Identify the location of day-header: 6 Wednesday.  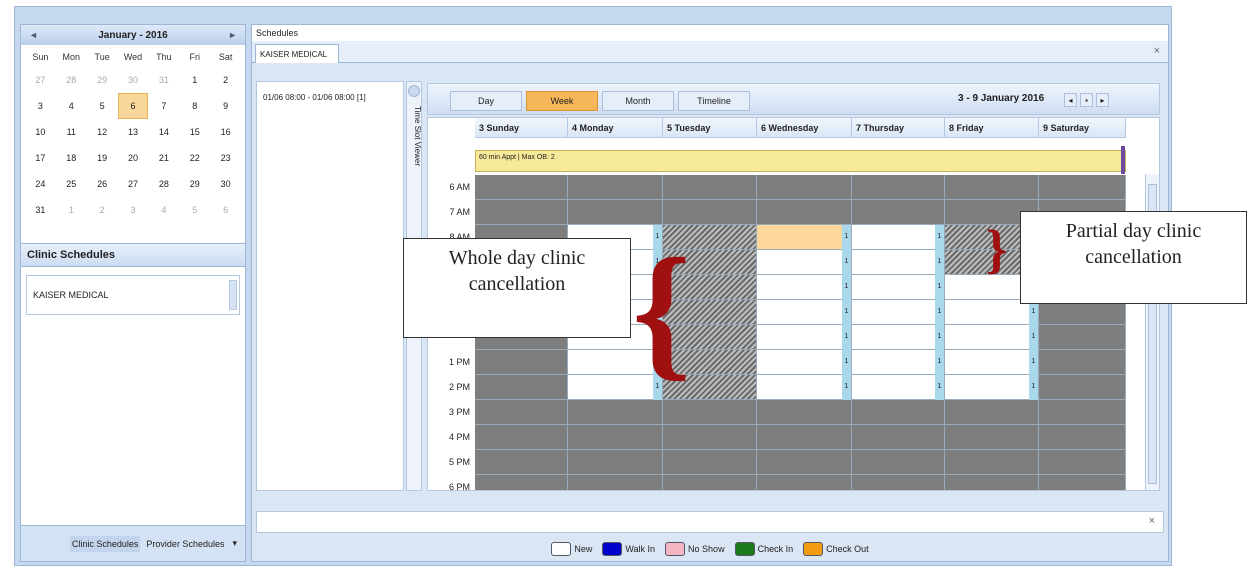
(804, 128).